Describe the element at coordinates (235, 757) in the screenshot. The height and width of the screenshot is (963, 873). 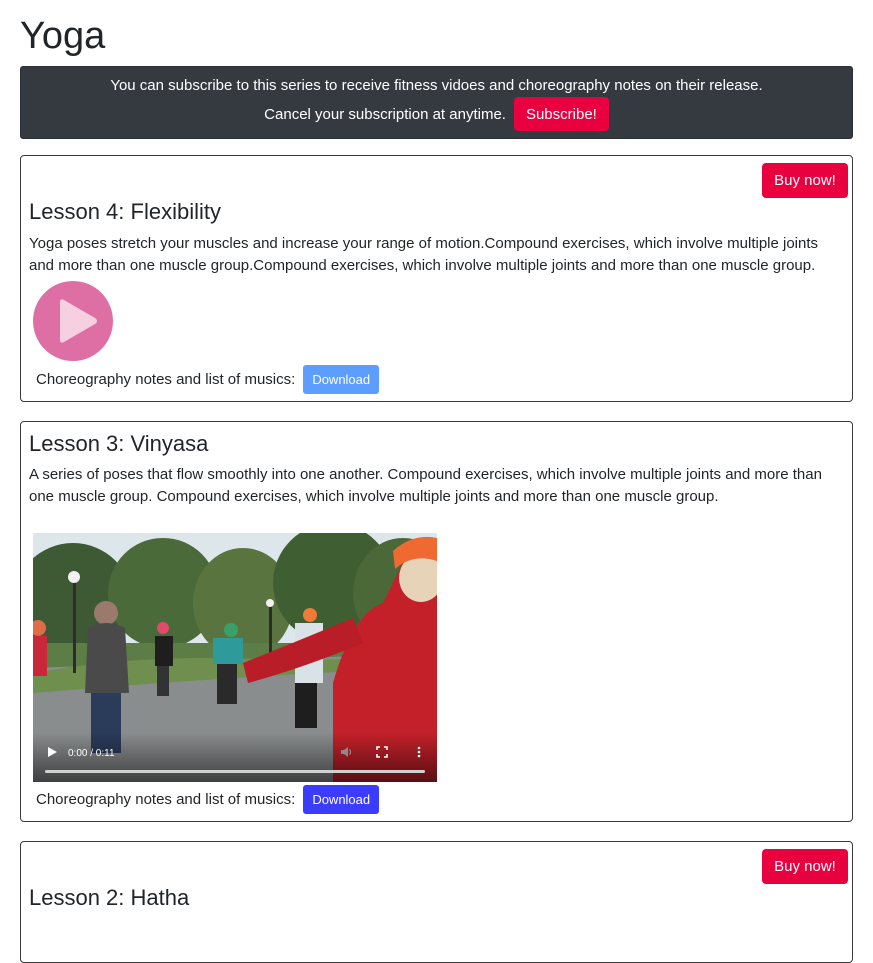
I see `video-controls: 0:00 / 0:11` at that location.